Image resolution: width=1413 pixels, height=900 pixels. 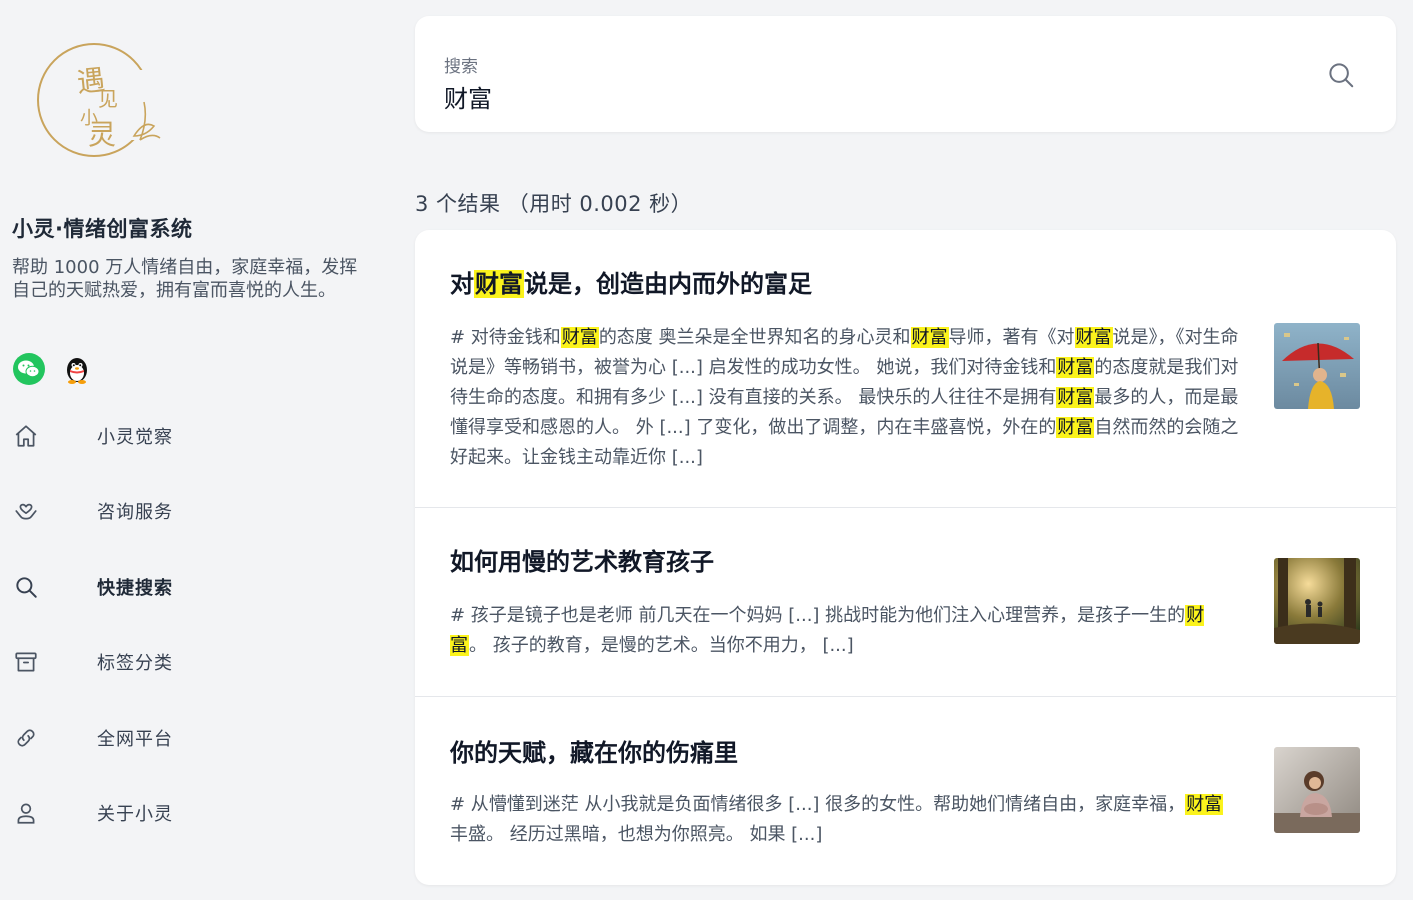 What do you see at coordinates (26, 813) in the screenshot?
I see `user-icon` at bounding box center [26, 813].